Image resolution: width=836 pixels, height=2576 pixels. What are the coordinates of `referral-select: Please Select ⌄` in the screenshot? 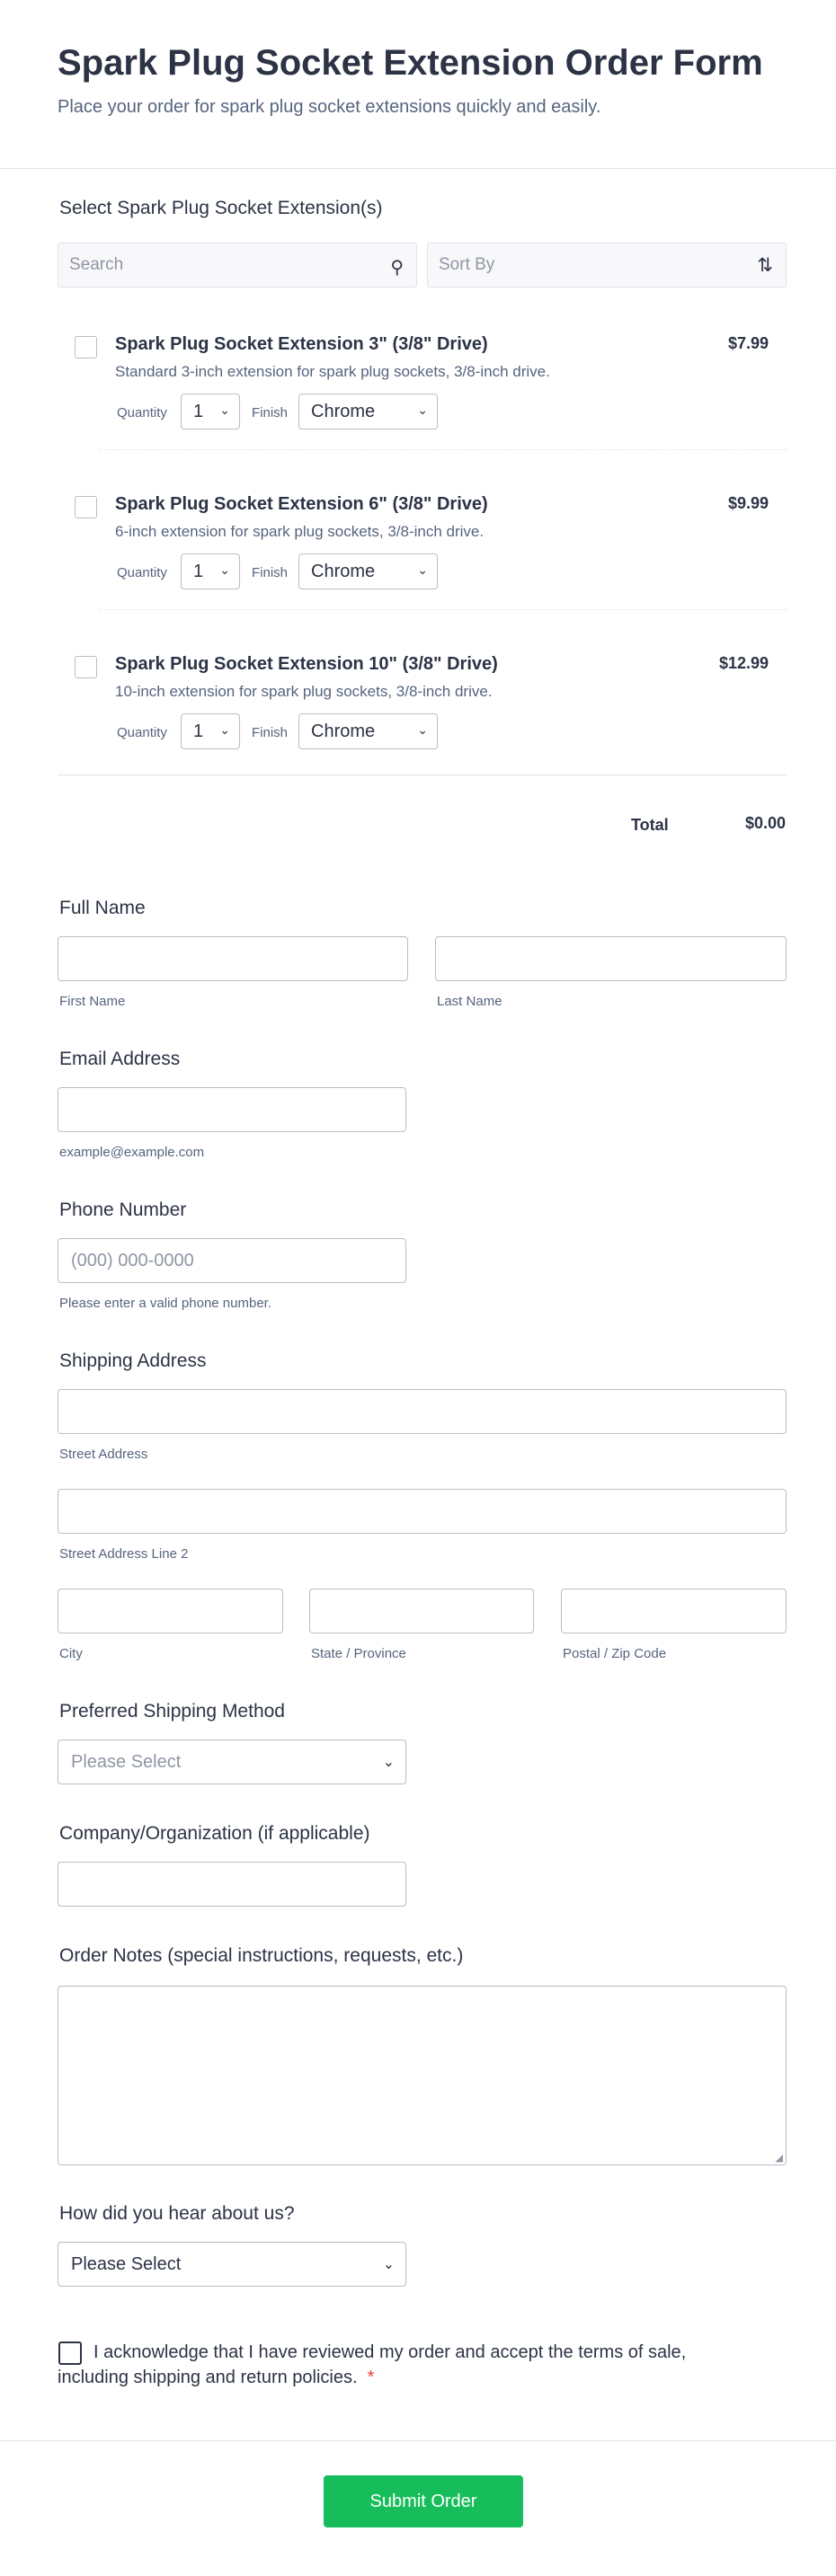 It's located at (232, 2264).